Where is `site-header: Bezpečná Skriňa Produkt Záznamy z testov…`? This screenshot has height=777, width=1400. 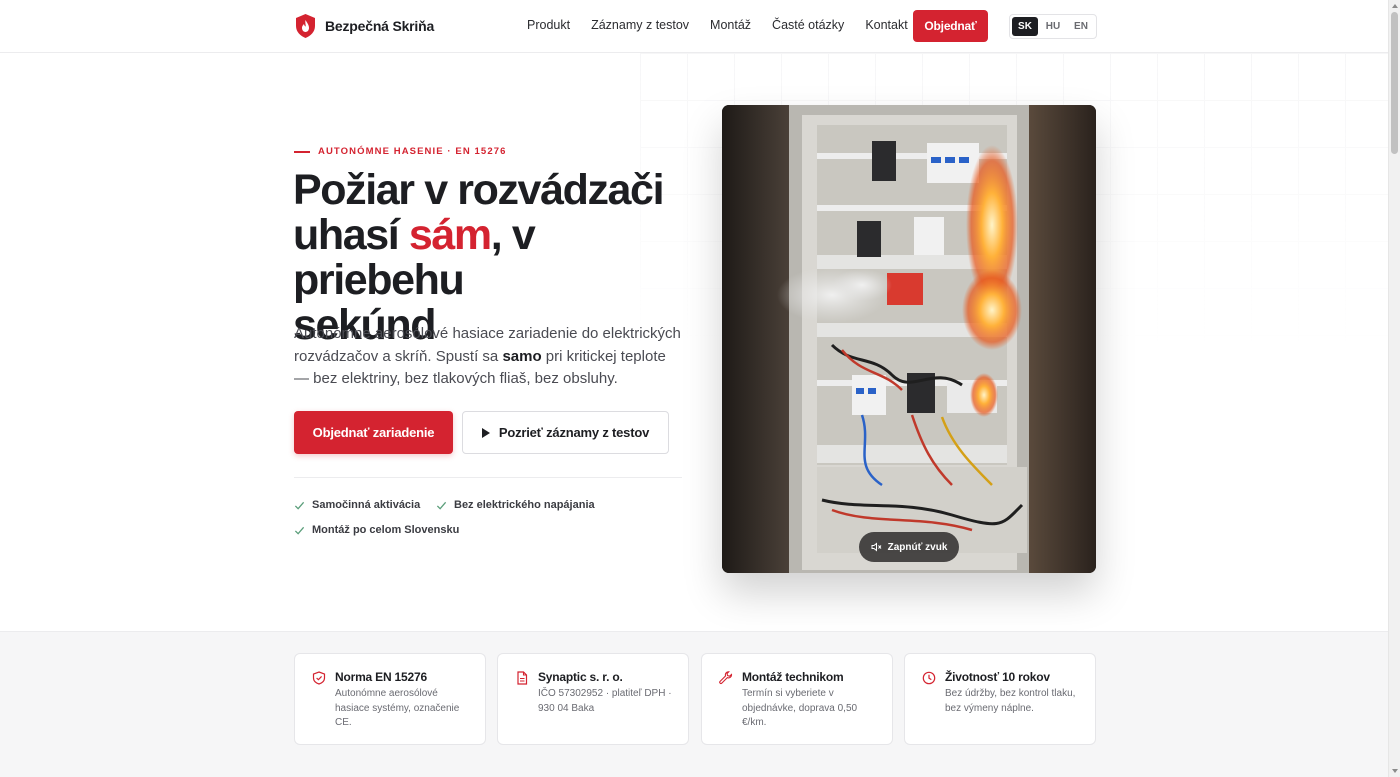
site-header: Bezpečná Skriňa Produkt Záznamy z testov… is located at coordinates (694, 26).